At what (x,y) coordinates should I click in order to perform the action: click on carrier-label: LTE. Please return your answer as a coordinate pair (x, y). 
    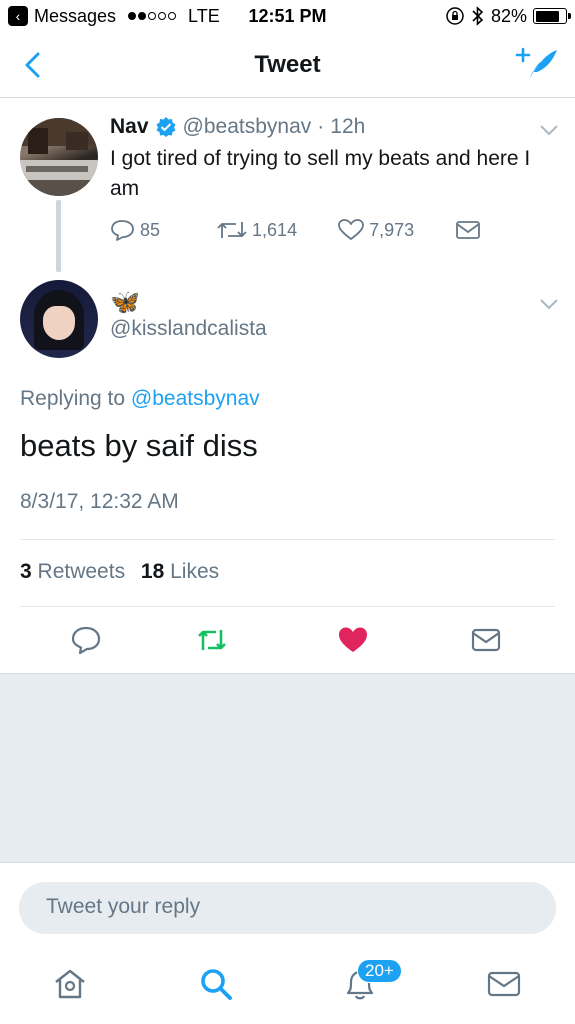
    Looking at the image, I should click on (204, 15).